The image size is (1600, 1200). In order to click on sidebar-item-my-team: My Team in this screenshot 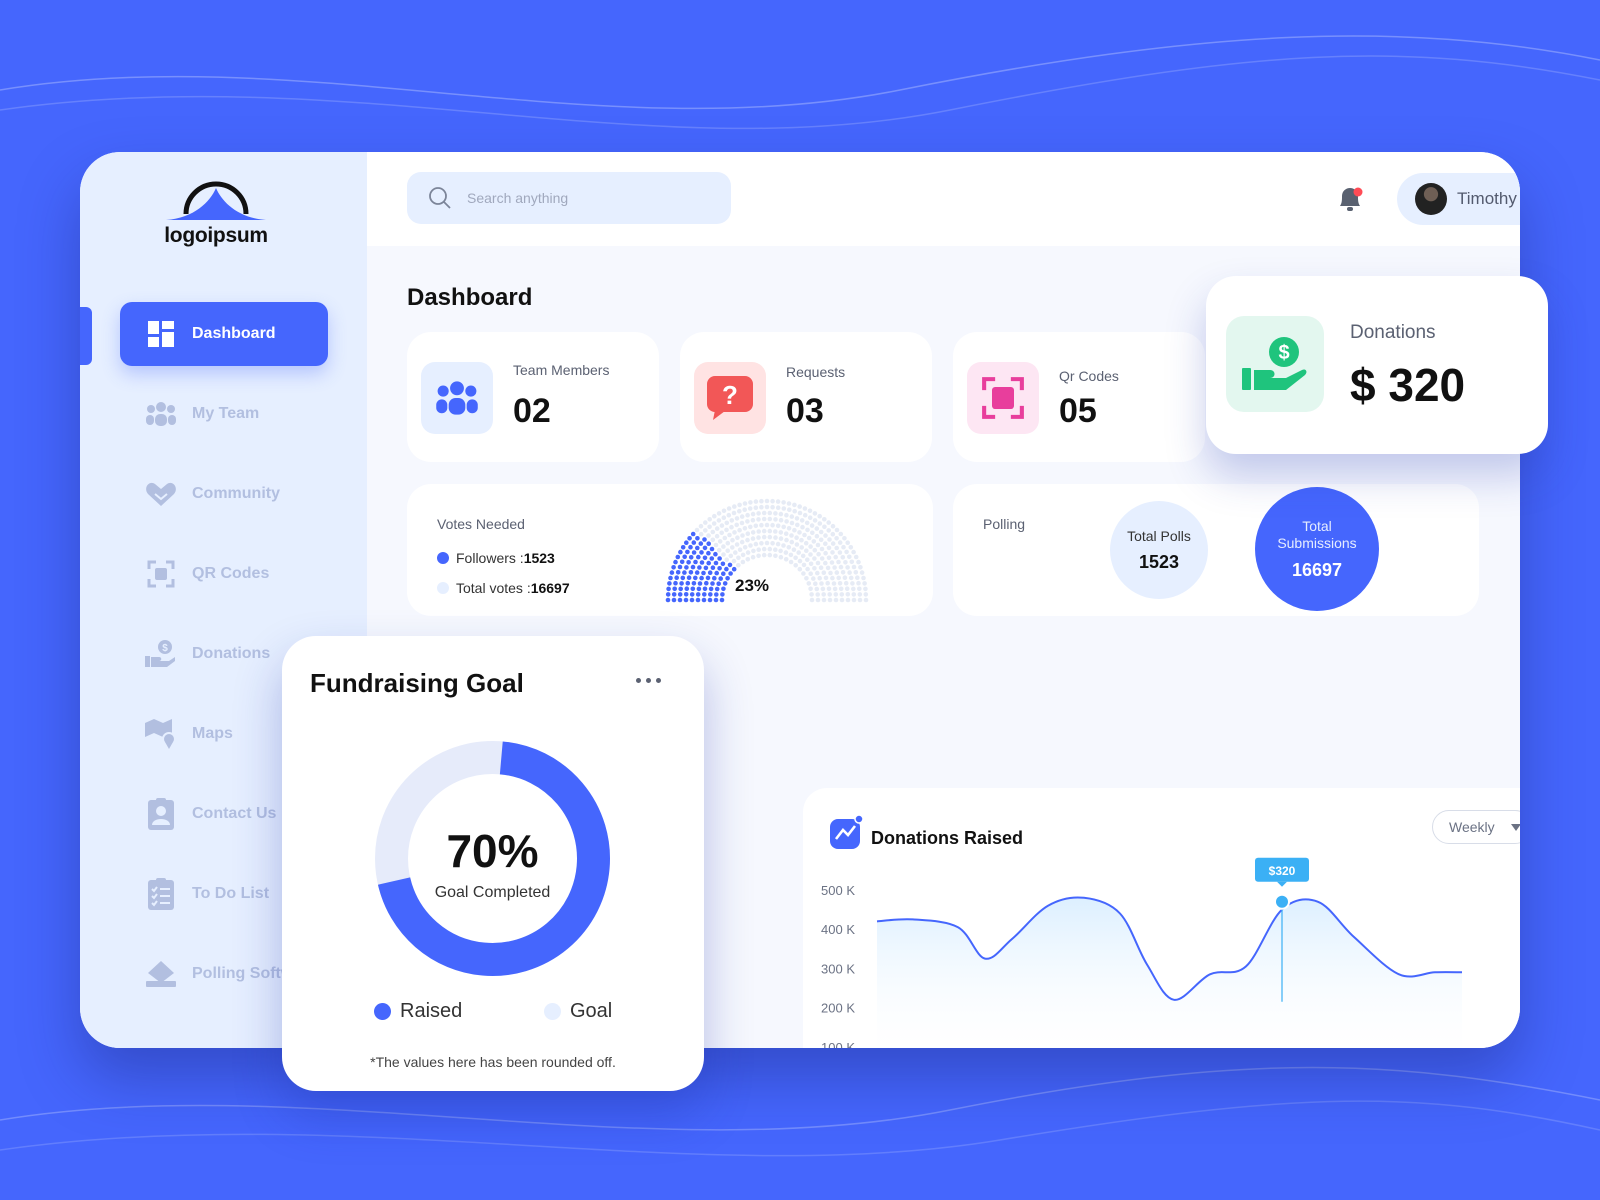, I will do `click(224, 414)`.